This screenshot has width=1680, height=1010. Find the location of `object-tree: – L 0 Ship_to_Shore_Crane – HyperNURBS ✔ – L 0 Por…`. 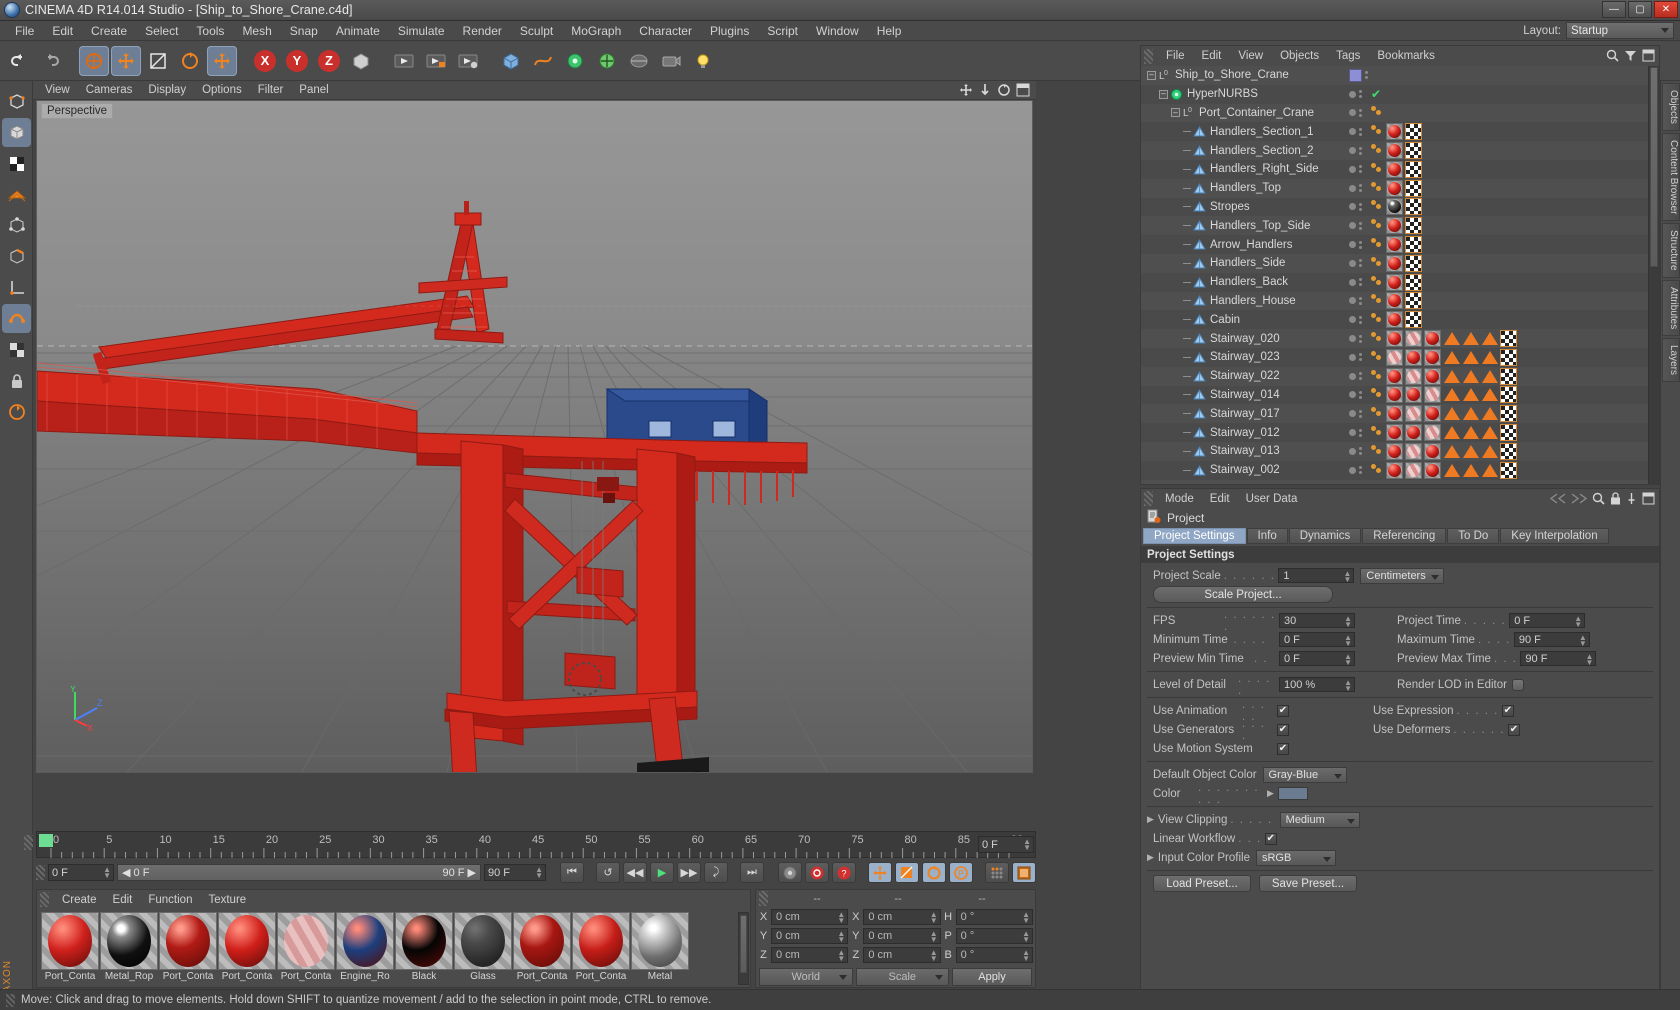

object-tree: – L 0 Ship_to_Shore_Crane – HyperNURBS ✔ – L 0 Por… is located at coordinates (1394, 275).